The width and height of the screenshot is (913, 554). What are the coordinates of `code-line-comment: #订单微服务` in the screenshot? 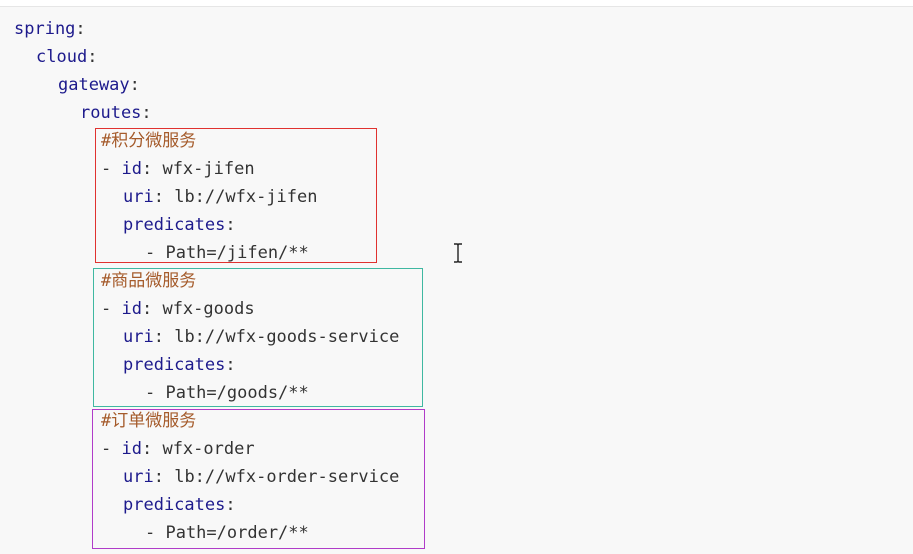 It's located at (148, 421).